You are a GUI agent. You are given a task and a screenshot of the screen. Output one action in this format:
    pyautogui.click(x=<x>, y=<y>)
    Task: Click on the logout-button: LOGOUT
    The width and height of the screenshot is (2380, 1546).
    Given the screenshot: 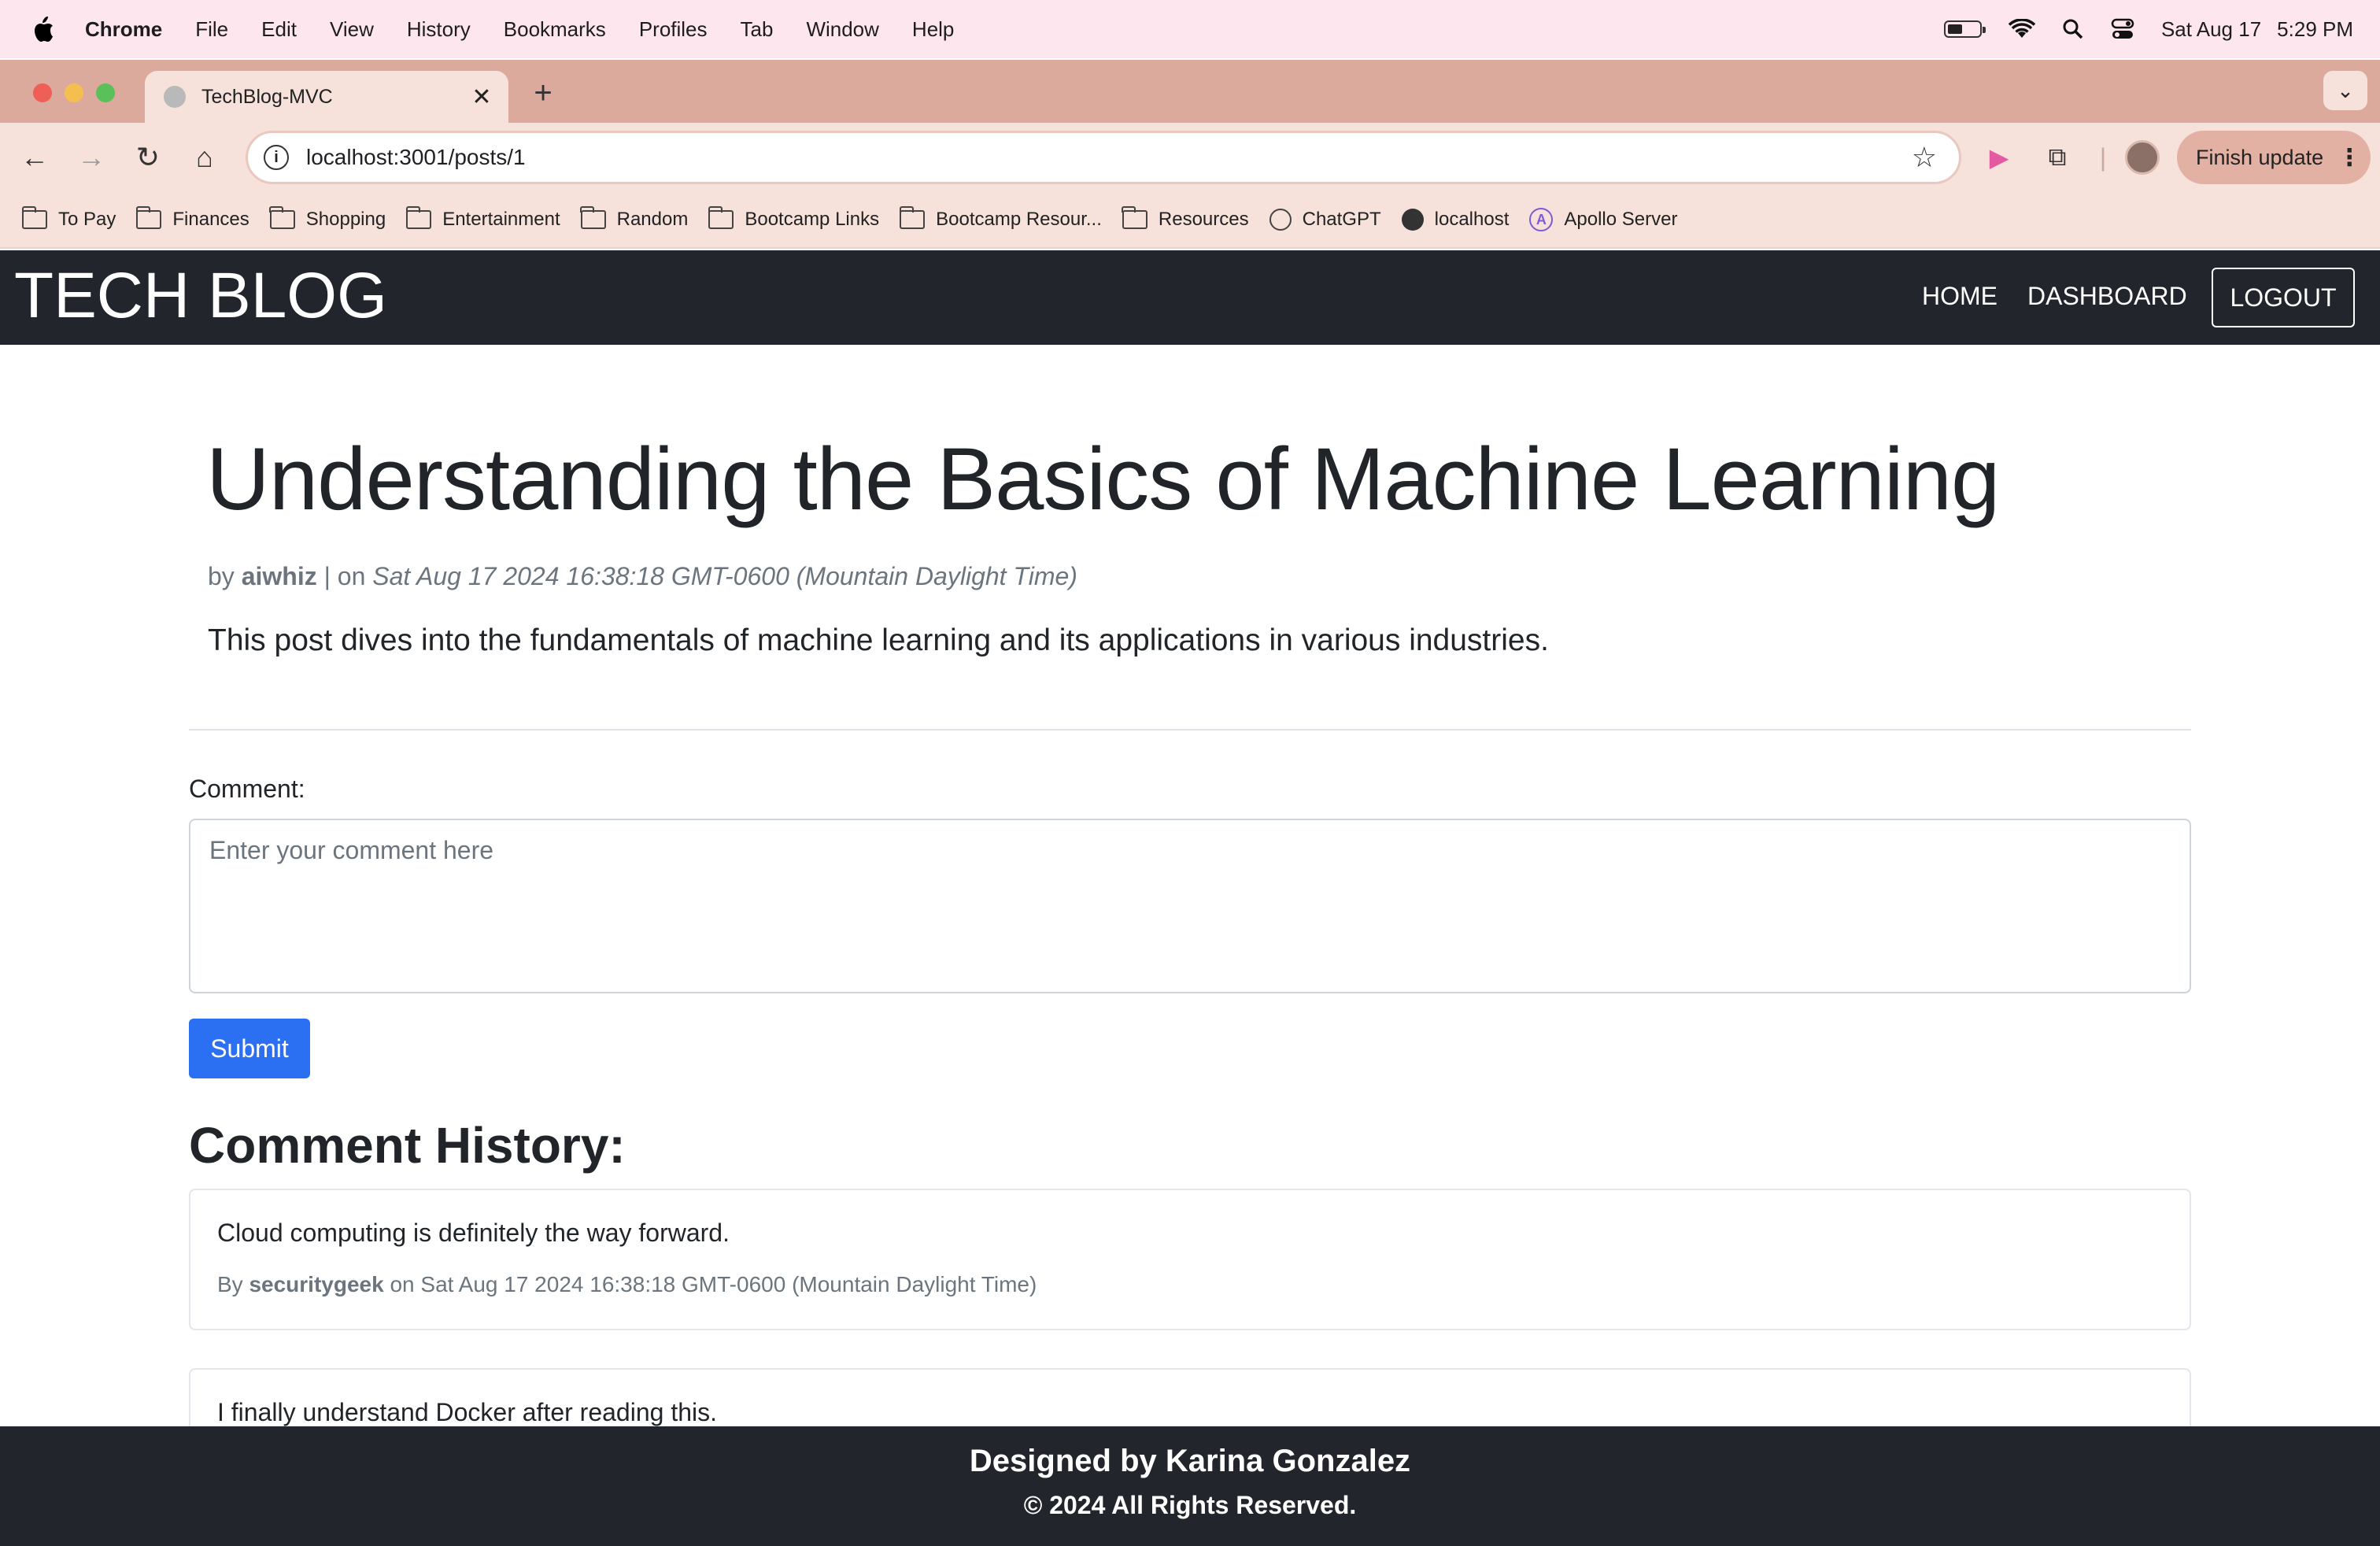 What is the action you would take?
    pyautogui.click(x=2283, y=297)
    